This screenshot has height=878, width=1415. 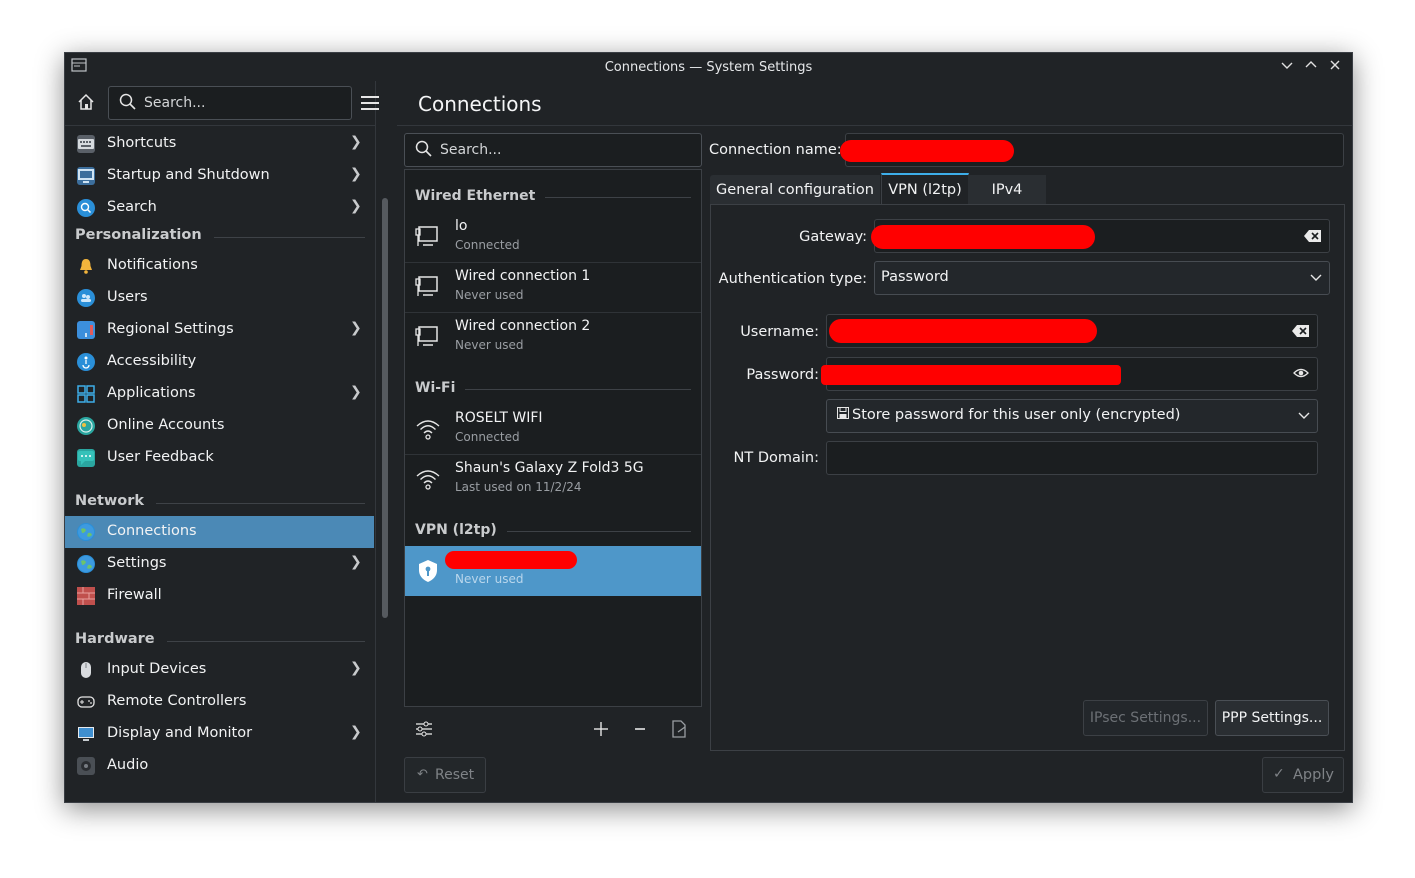 I want to click on wired-icon, so click(x=428, y=237).